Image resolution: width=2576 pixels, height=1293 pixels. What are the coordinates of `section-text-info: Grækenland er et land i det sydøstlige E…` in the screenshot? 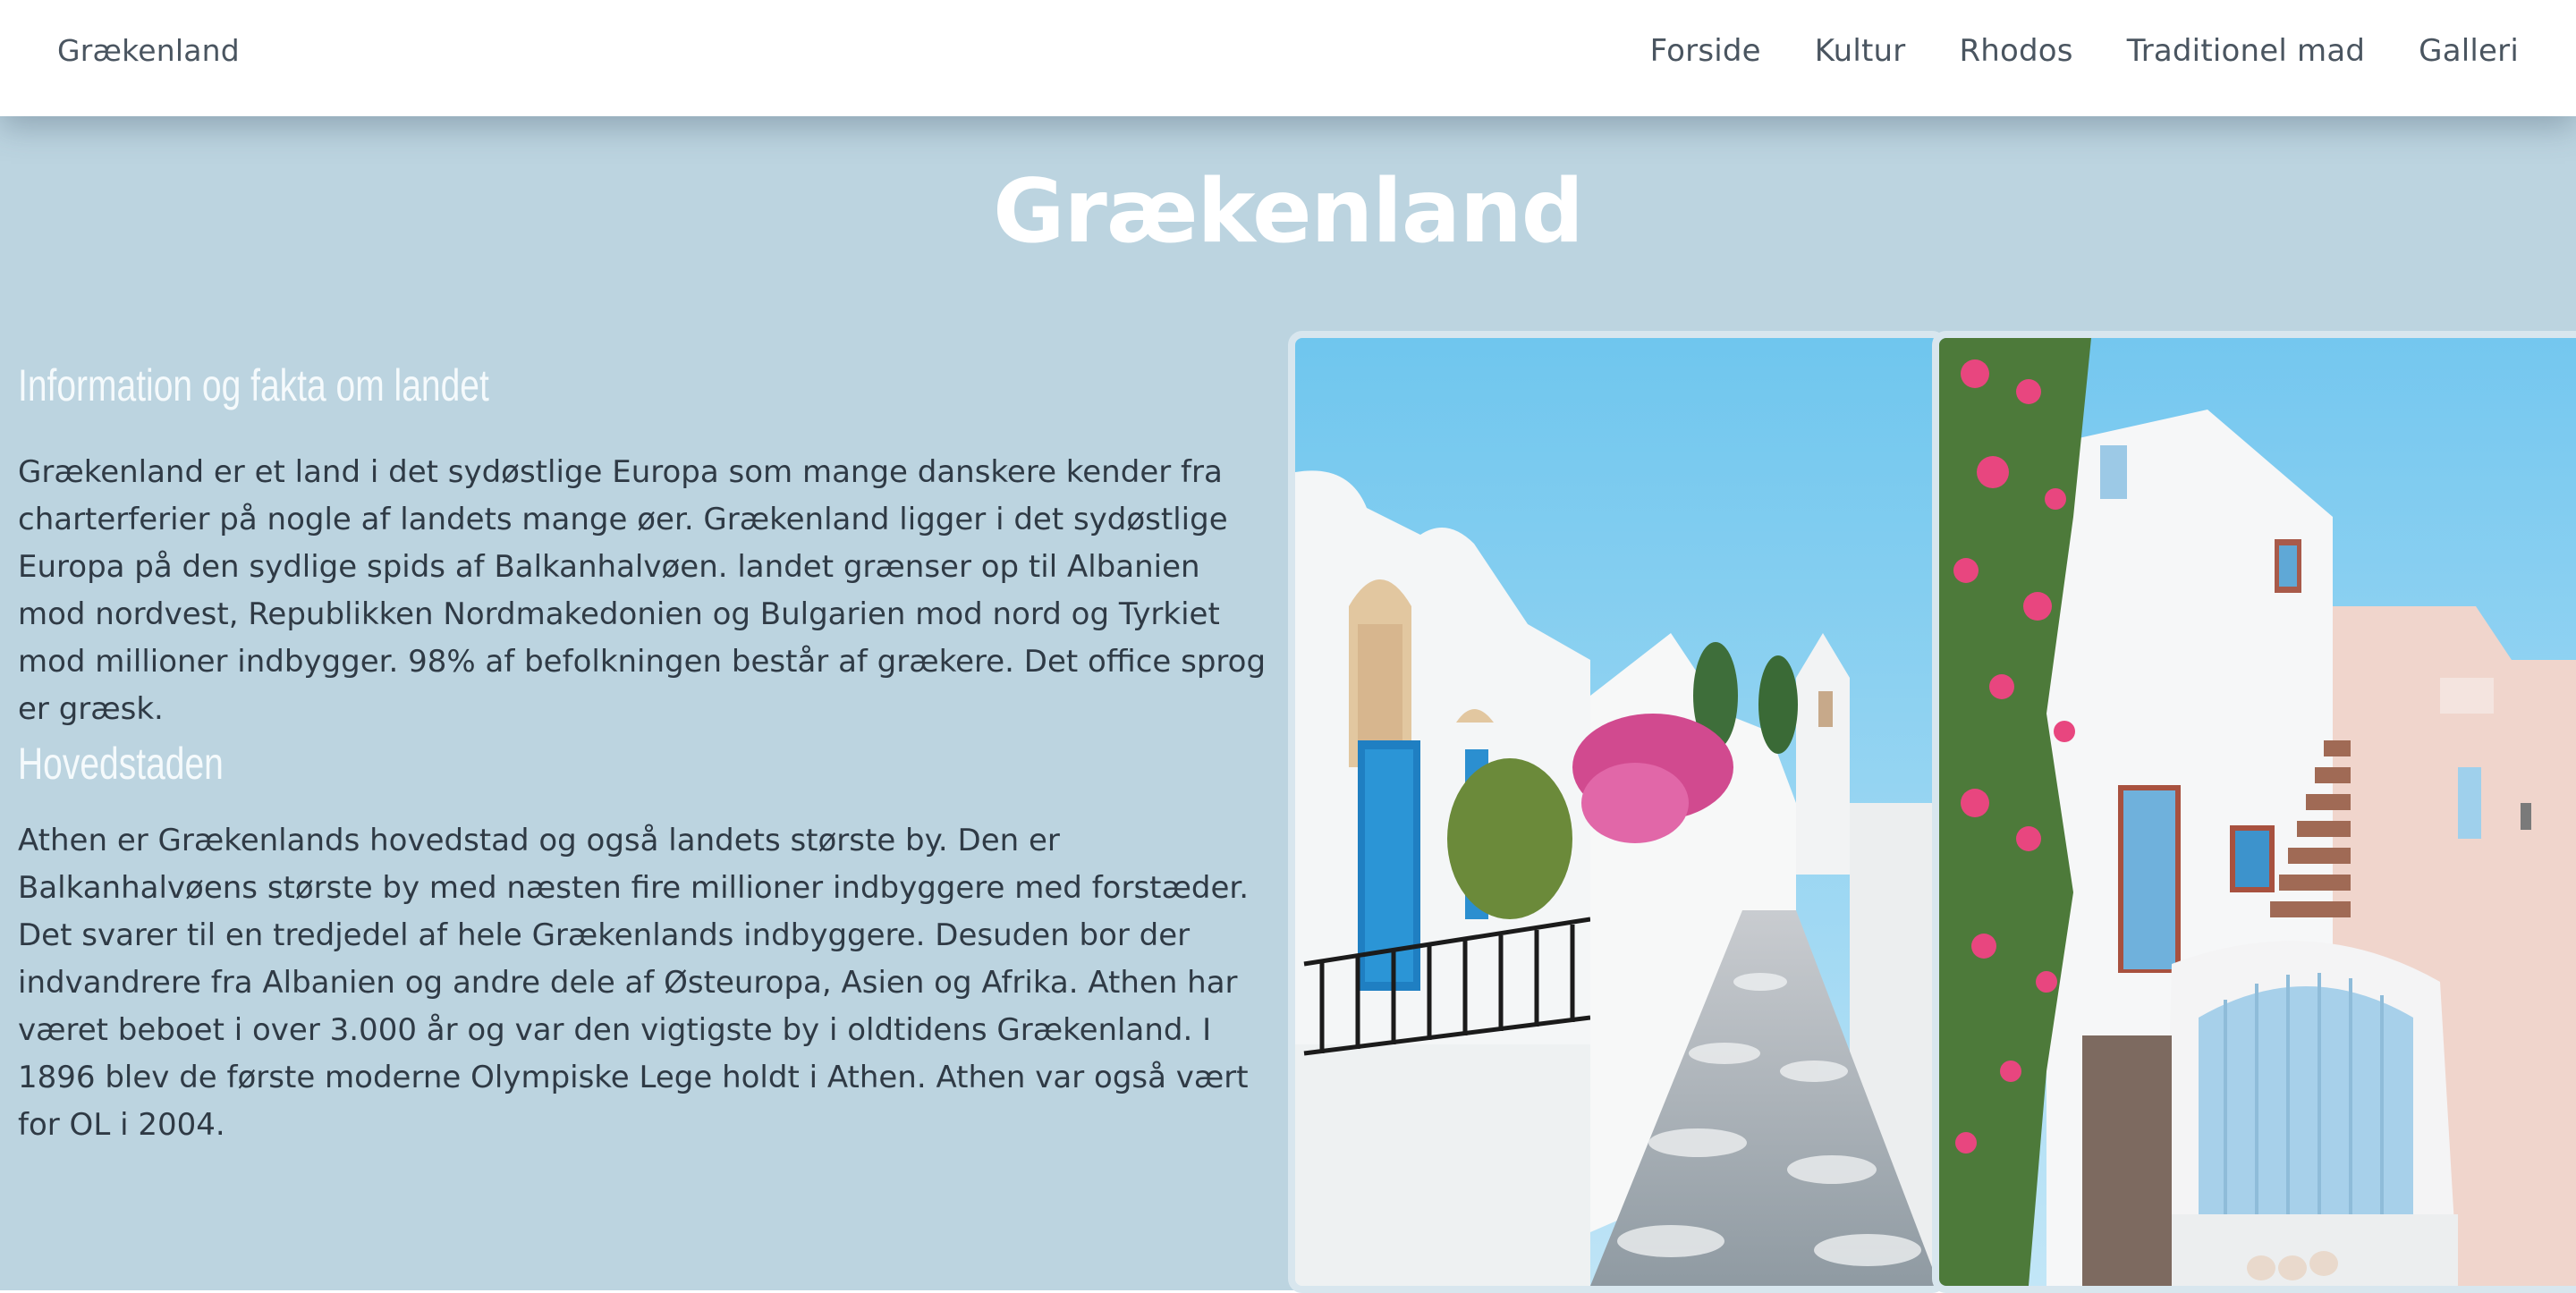 It's located at (642, 591).